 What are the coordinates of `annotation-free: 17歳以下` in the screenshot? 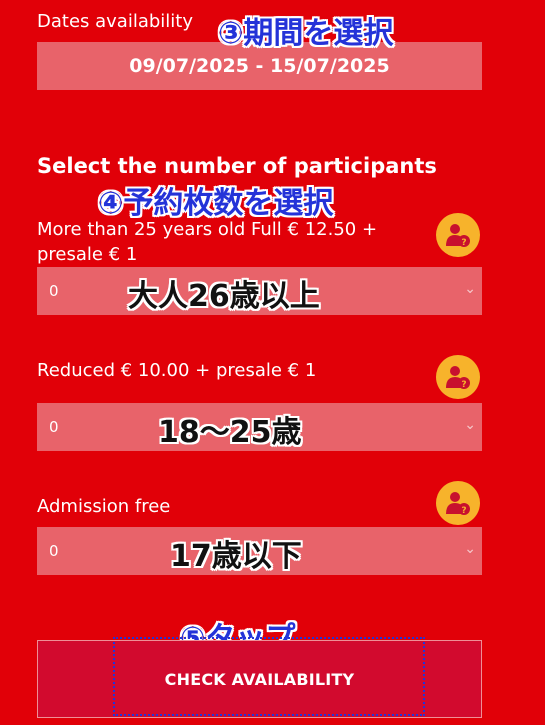 It's located at (236, 556).